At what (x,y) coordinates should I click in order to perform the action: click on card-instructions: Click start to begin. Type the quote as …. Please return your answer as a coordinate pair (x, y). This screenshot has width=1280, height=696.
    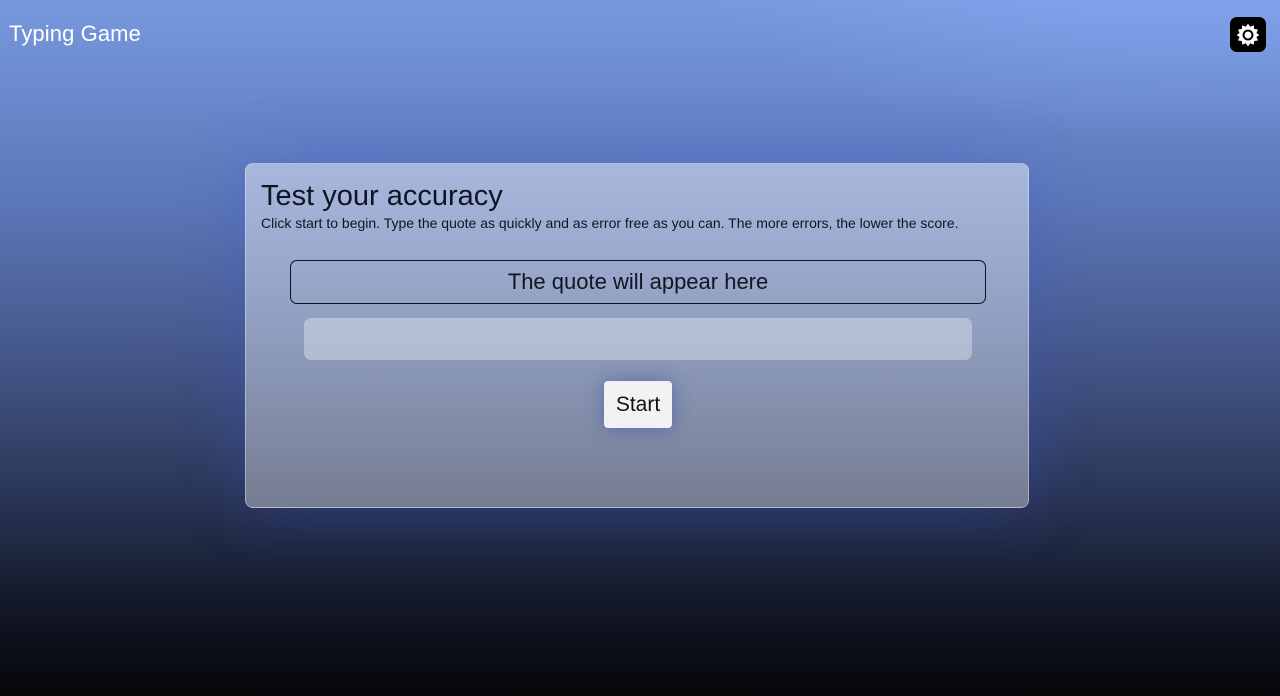
    Looking at the image, I should click on (610, 223).